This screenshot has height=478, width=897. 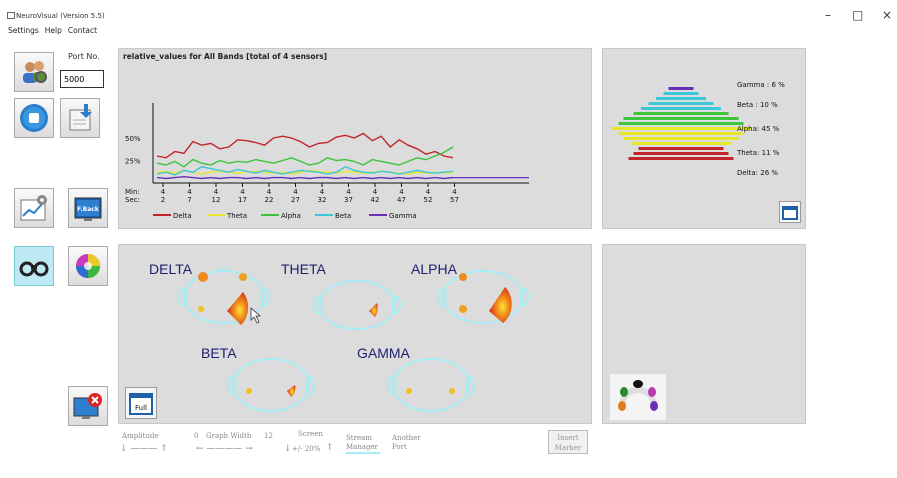 I want to click on feedback-button: F.Back, so click(x=88, y=208).